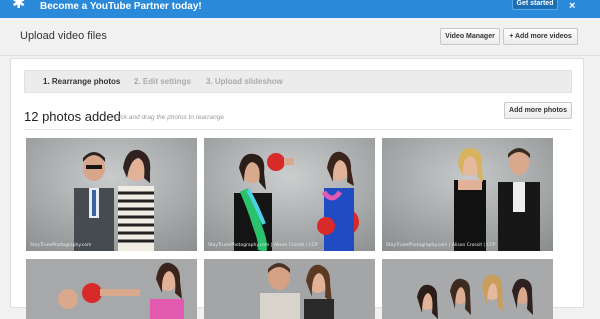 The height and width of the screenshot is (319, 600). I want to click on star-icon: ✱, so click(19, 6).